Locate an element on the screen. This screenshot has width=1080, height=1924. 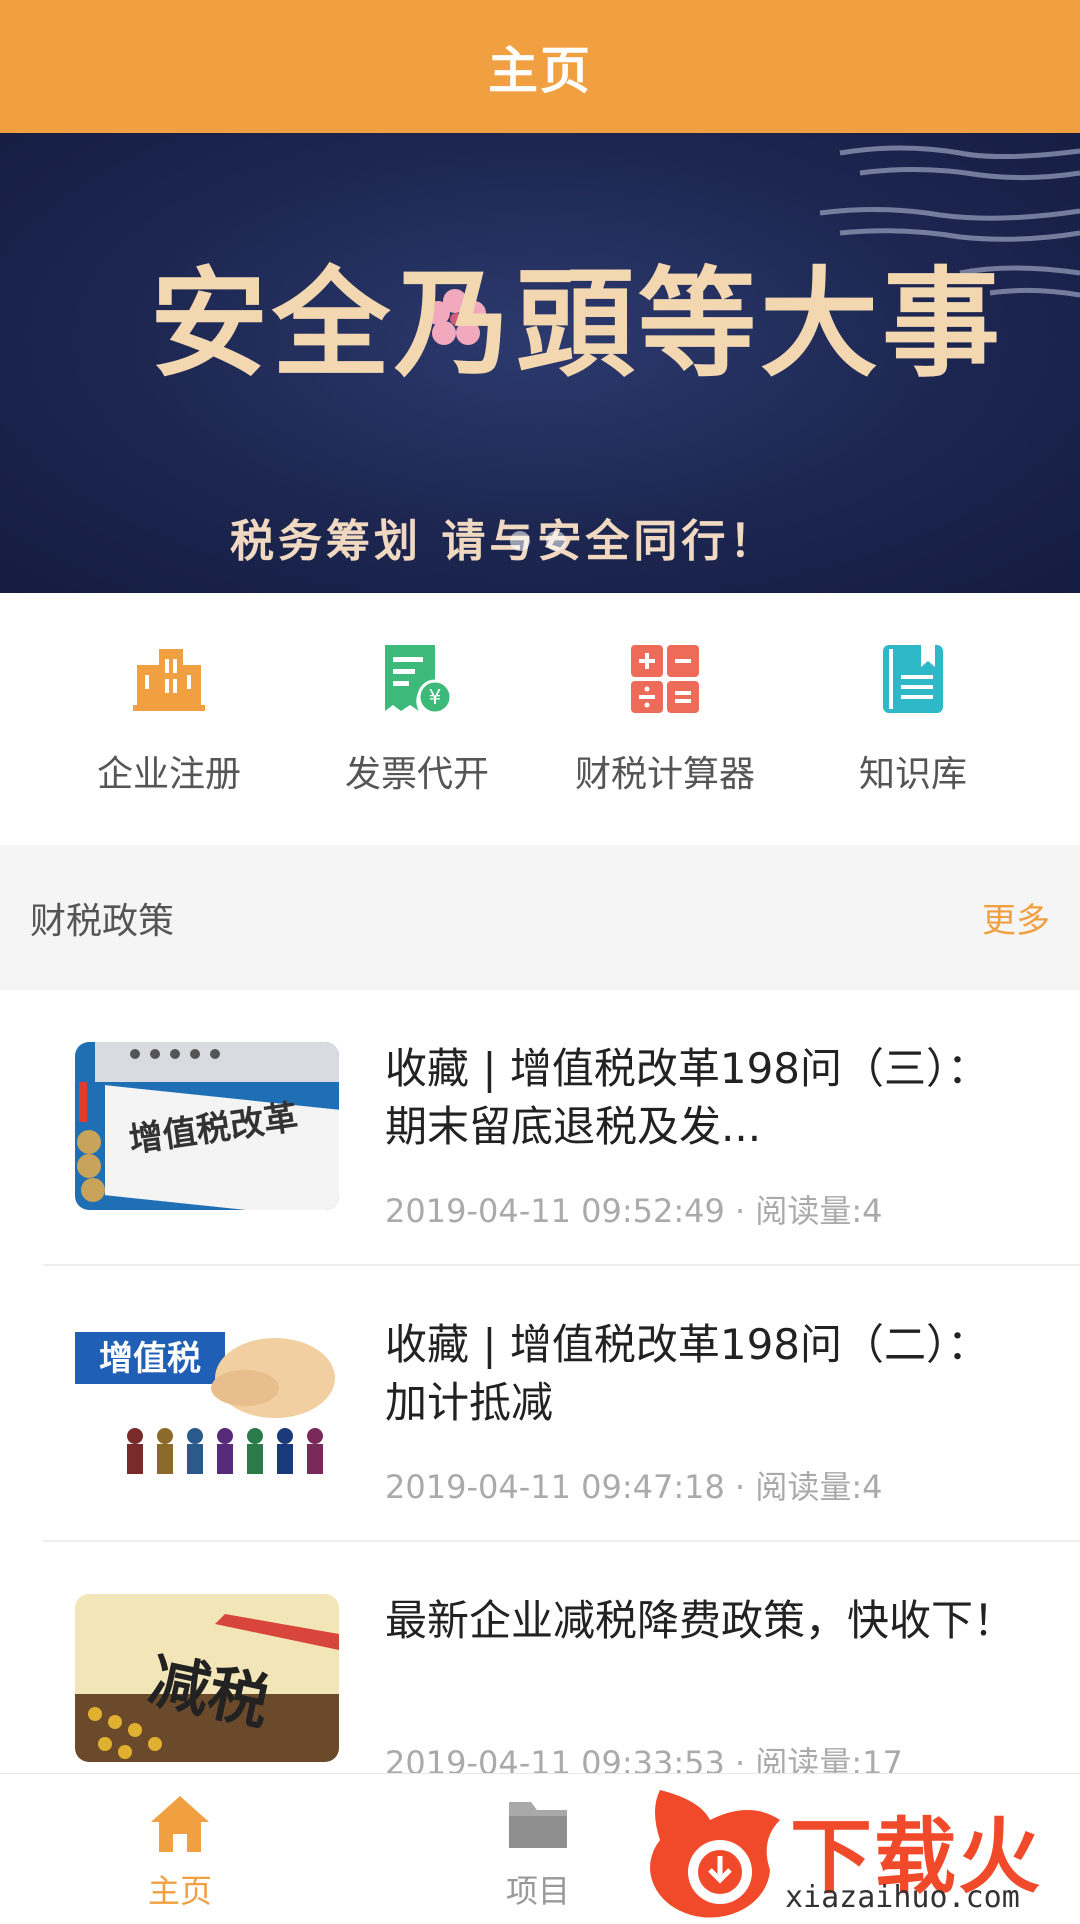
more-link: 更多 is located at coordinates (1016, 917).